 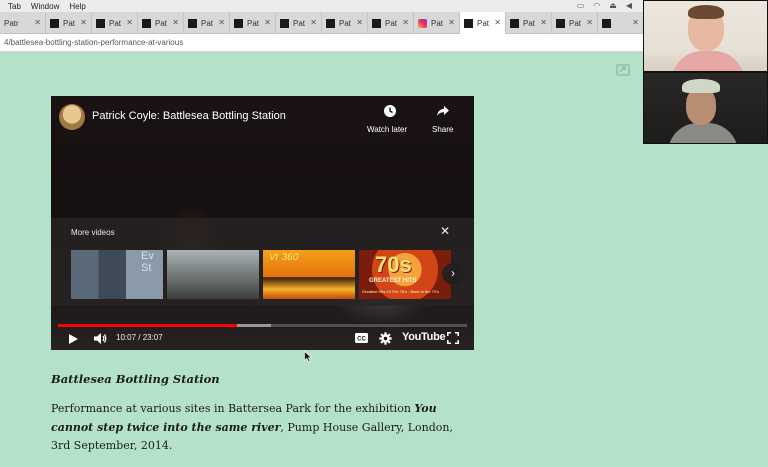 I want to click on thumbnail-text: Ev St, so click(x=147, y=262).